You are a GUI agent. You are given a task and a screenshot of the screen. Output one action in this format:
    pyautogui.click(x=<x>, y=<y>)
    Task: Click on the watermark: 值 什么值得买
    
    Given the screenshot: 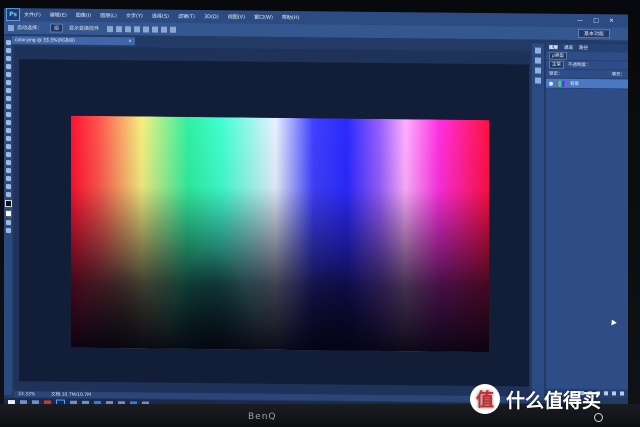 What is the action you would take?
    pyautogui.click(x=535, y=399)
    